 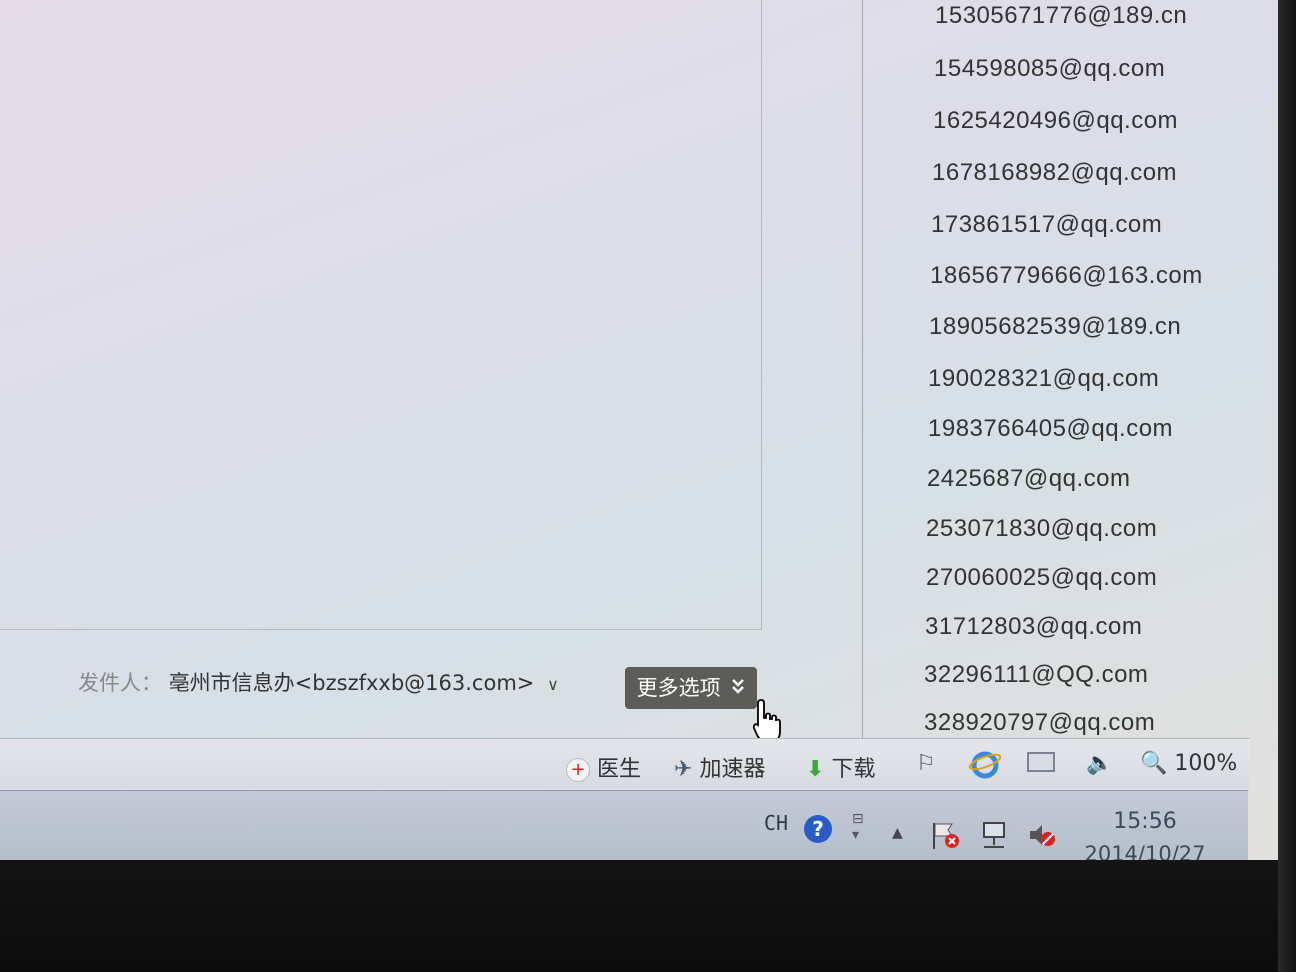 I want to click on contact-item: 1625420496@qq.com, so click(x=1055, y=121).